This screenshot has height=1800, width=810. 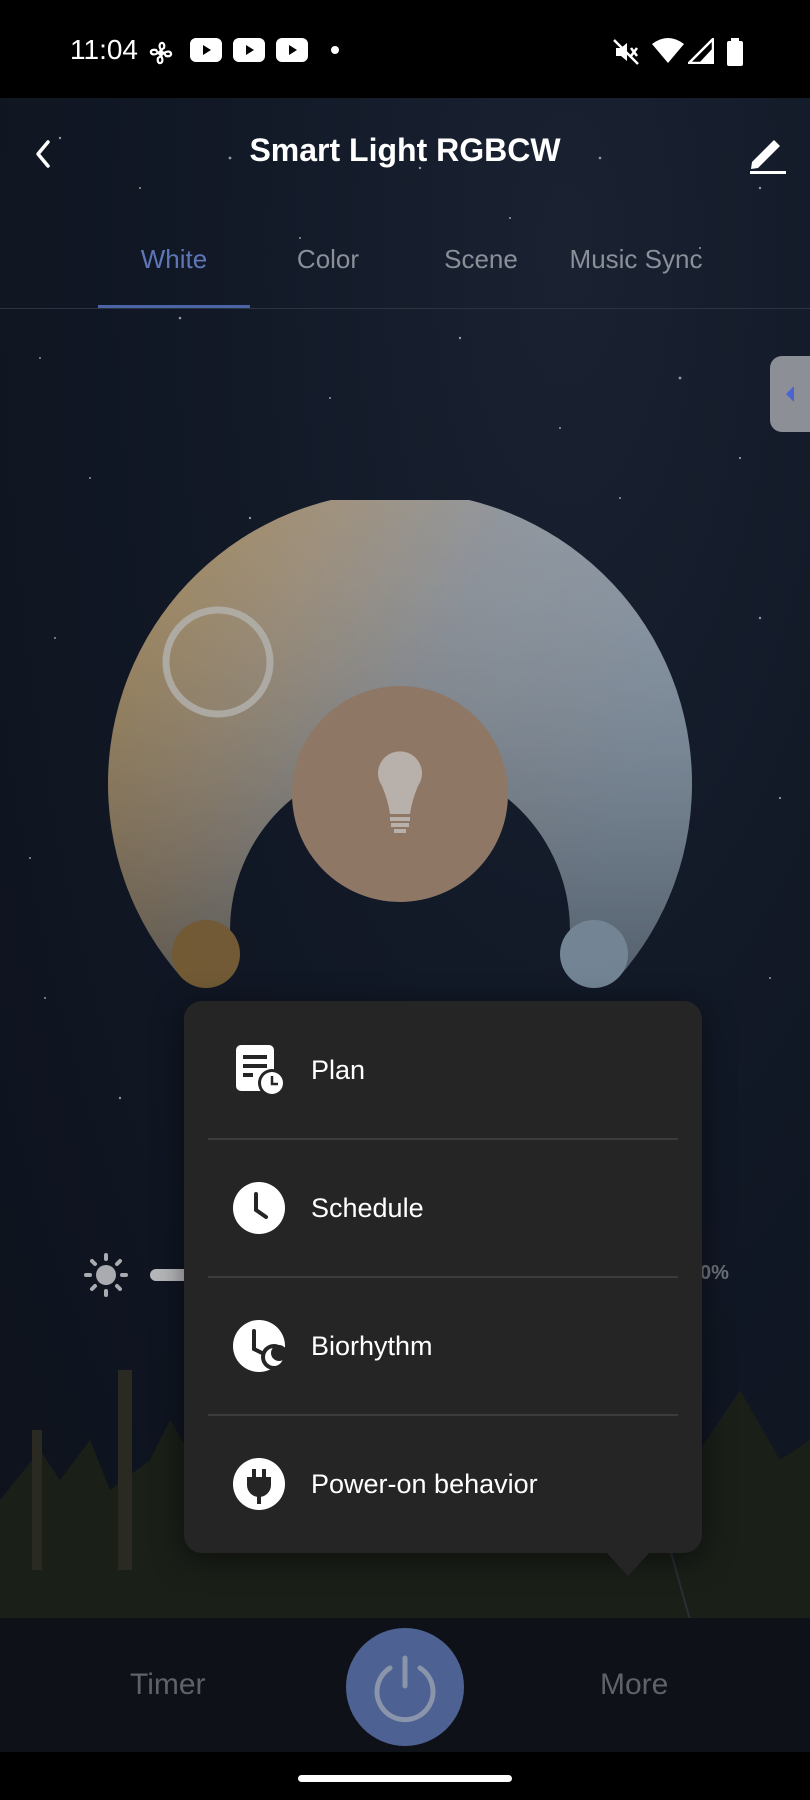 What do you see at coordinates (104, 49) in the screenshot?
I see `status-time: 11:04` at bounding box center [104, 49].